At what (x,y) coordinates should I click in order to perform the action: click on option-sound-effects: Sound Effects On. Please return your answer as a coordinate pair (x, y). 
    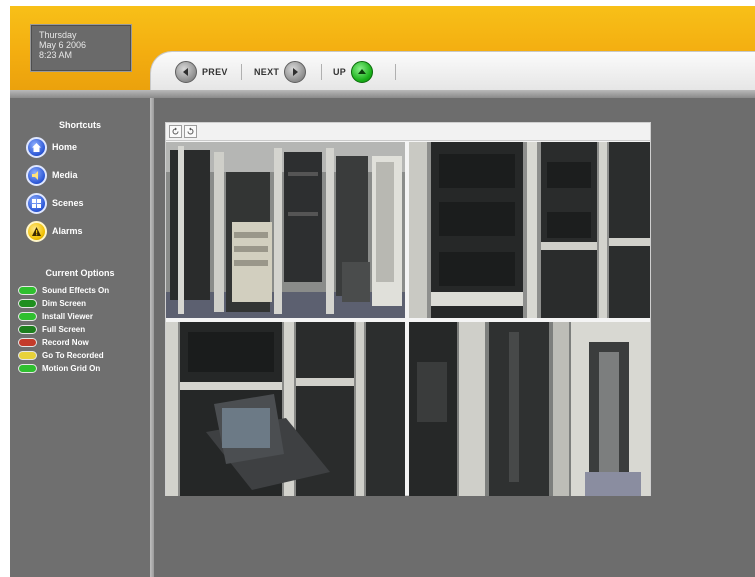
    Looking at the image, I should click on (63, 290).